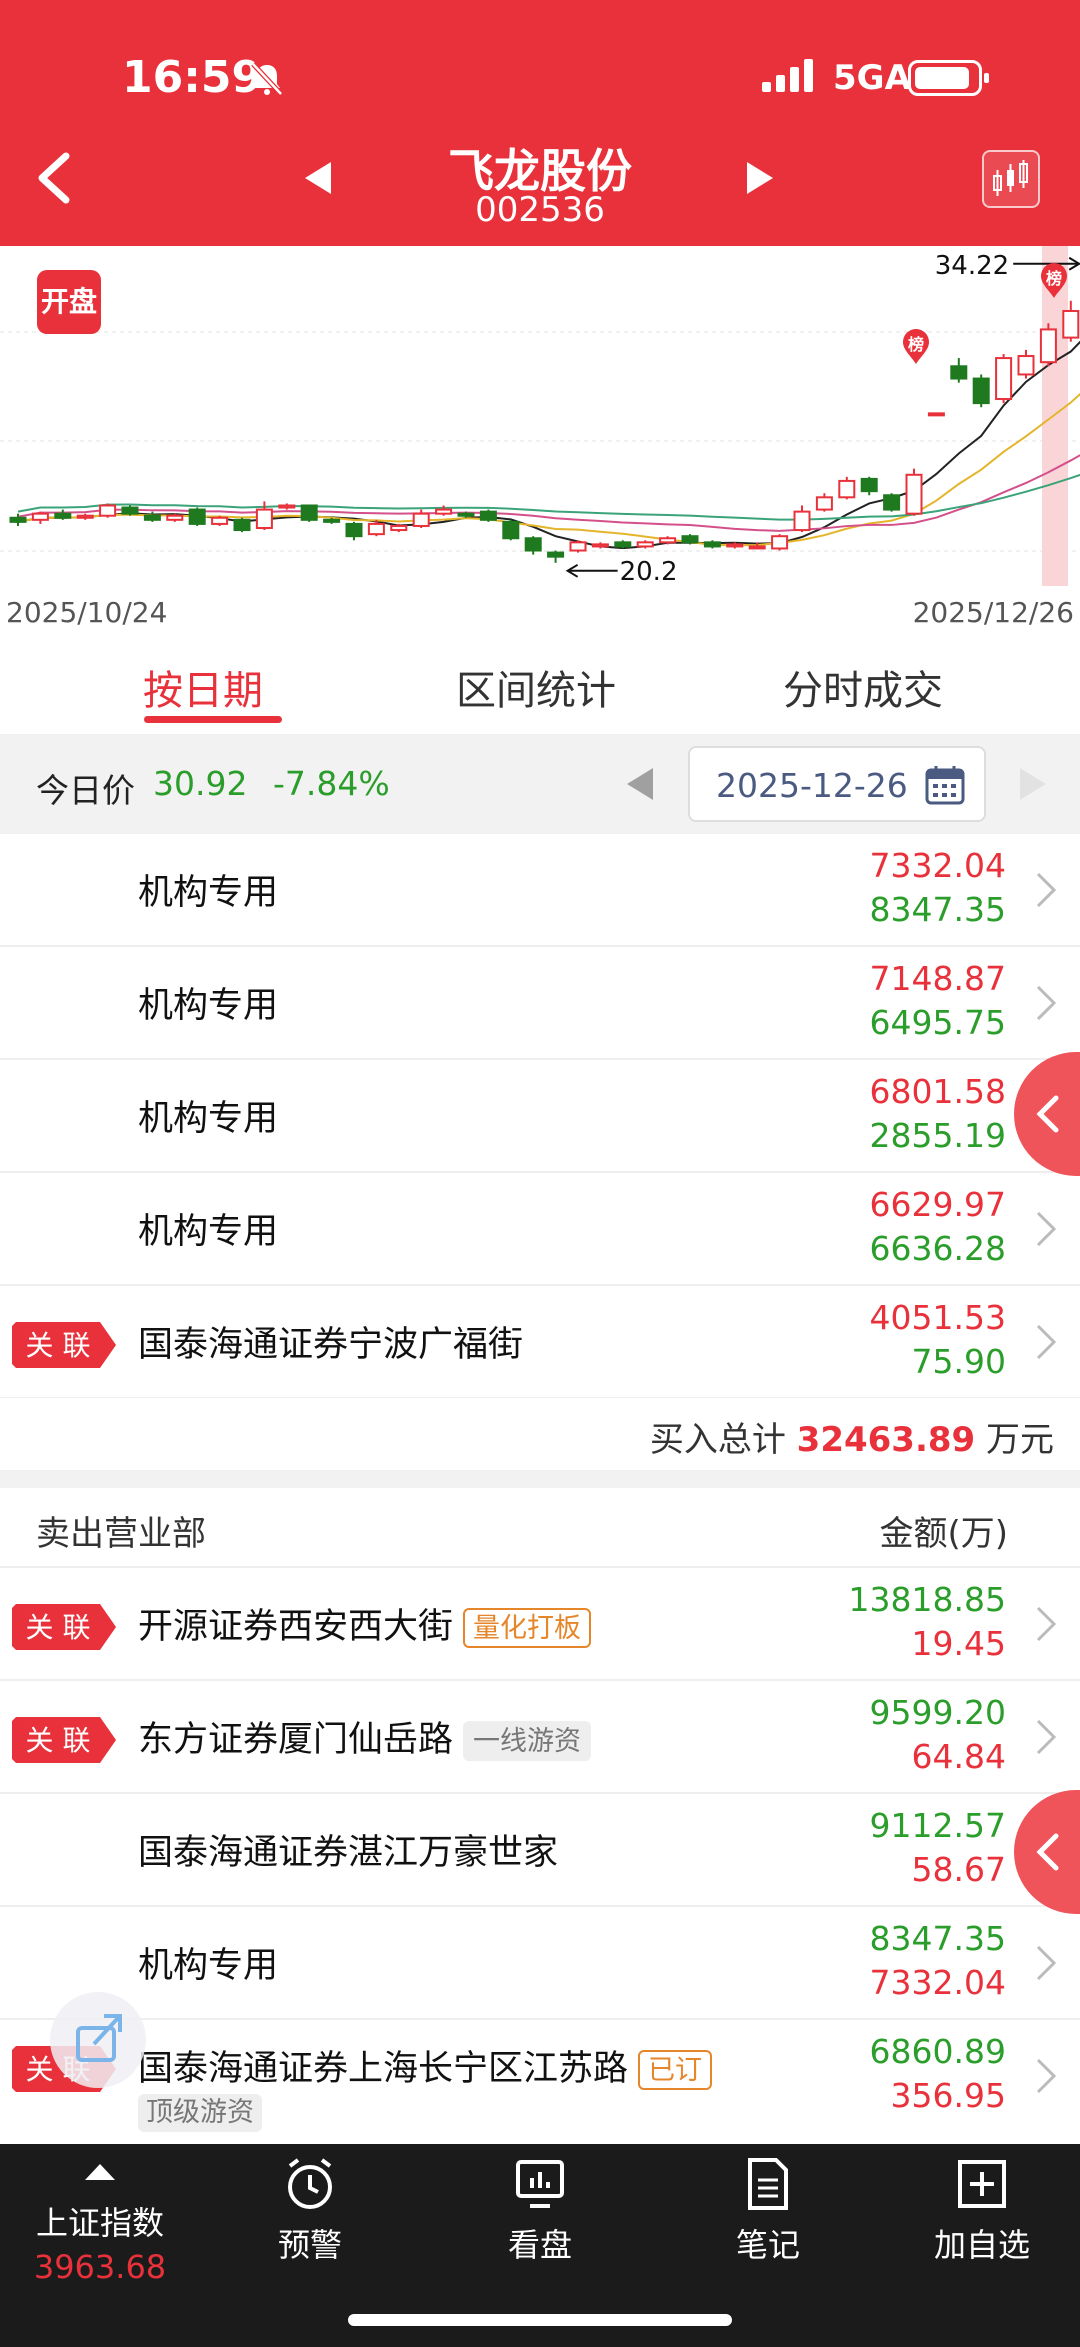  I want to click on buy-amount: 356.95, so click(948, 2095).